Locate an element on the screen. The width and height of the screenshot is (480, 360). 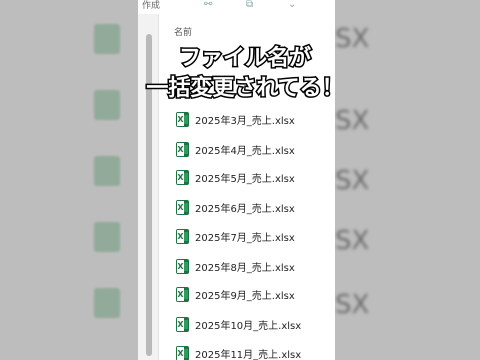
chevron-down-icon: ⌄ is located at coordinates (292, 5).